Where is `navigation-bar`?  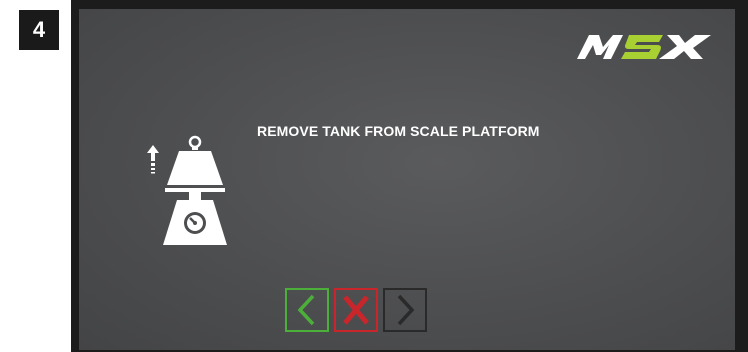 navigation-bar is located at coordinates (356, 310).